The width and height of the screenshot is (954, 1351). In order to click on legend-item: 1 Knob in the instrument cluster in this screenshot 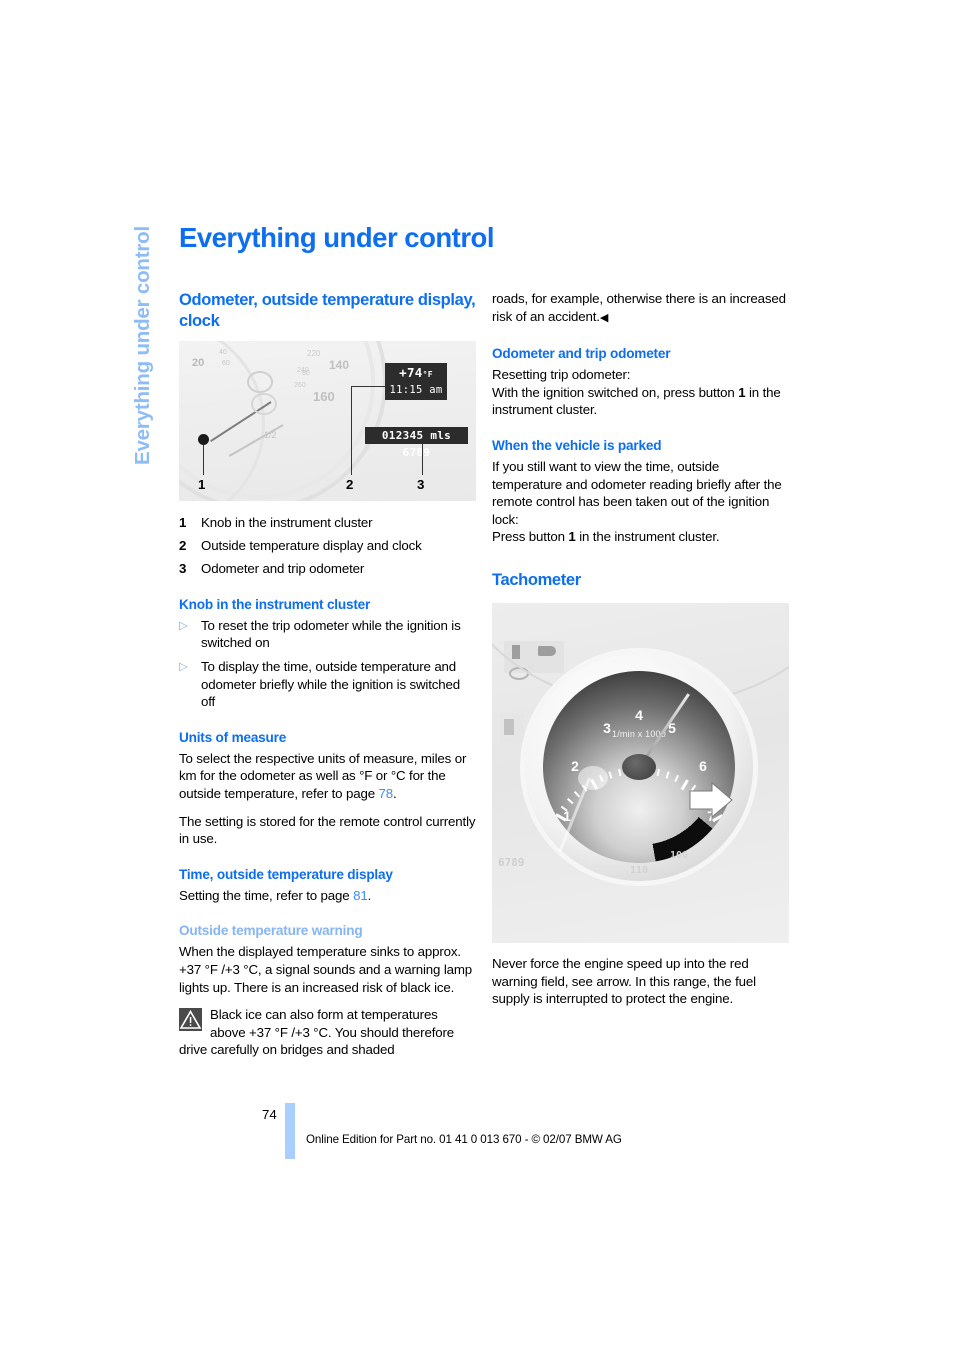, I will do `click(327, 523)`.